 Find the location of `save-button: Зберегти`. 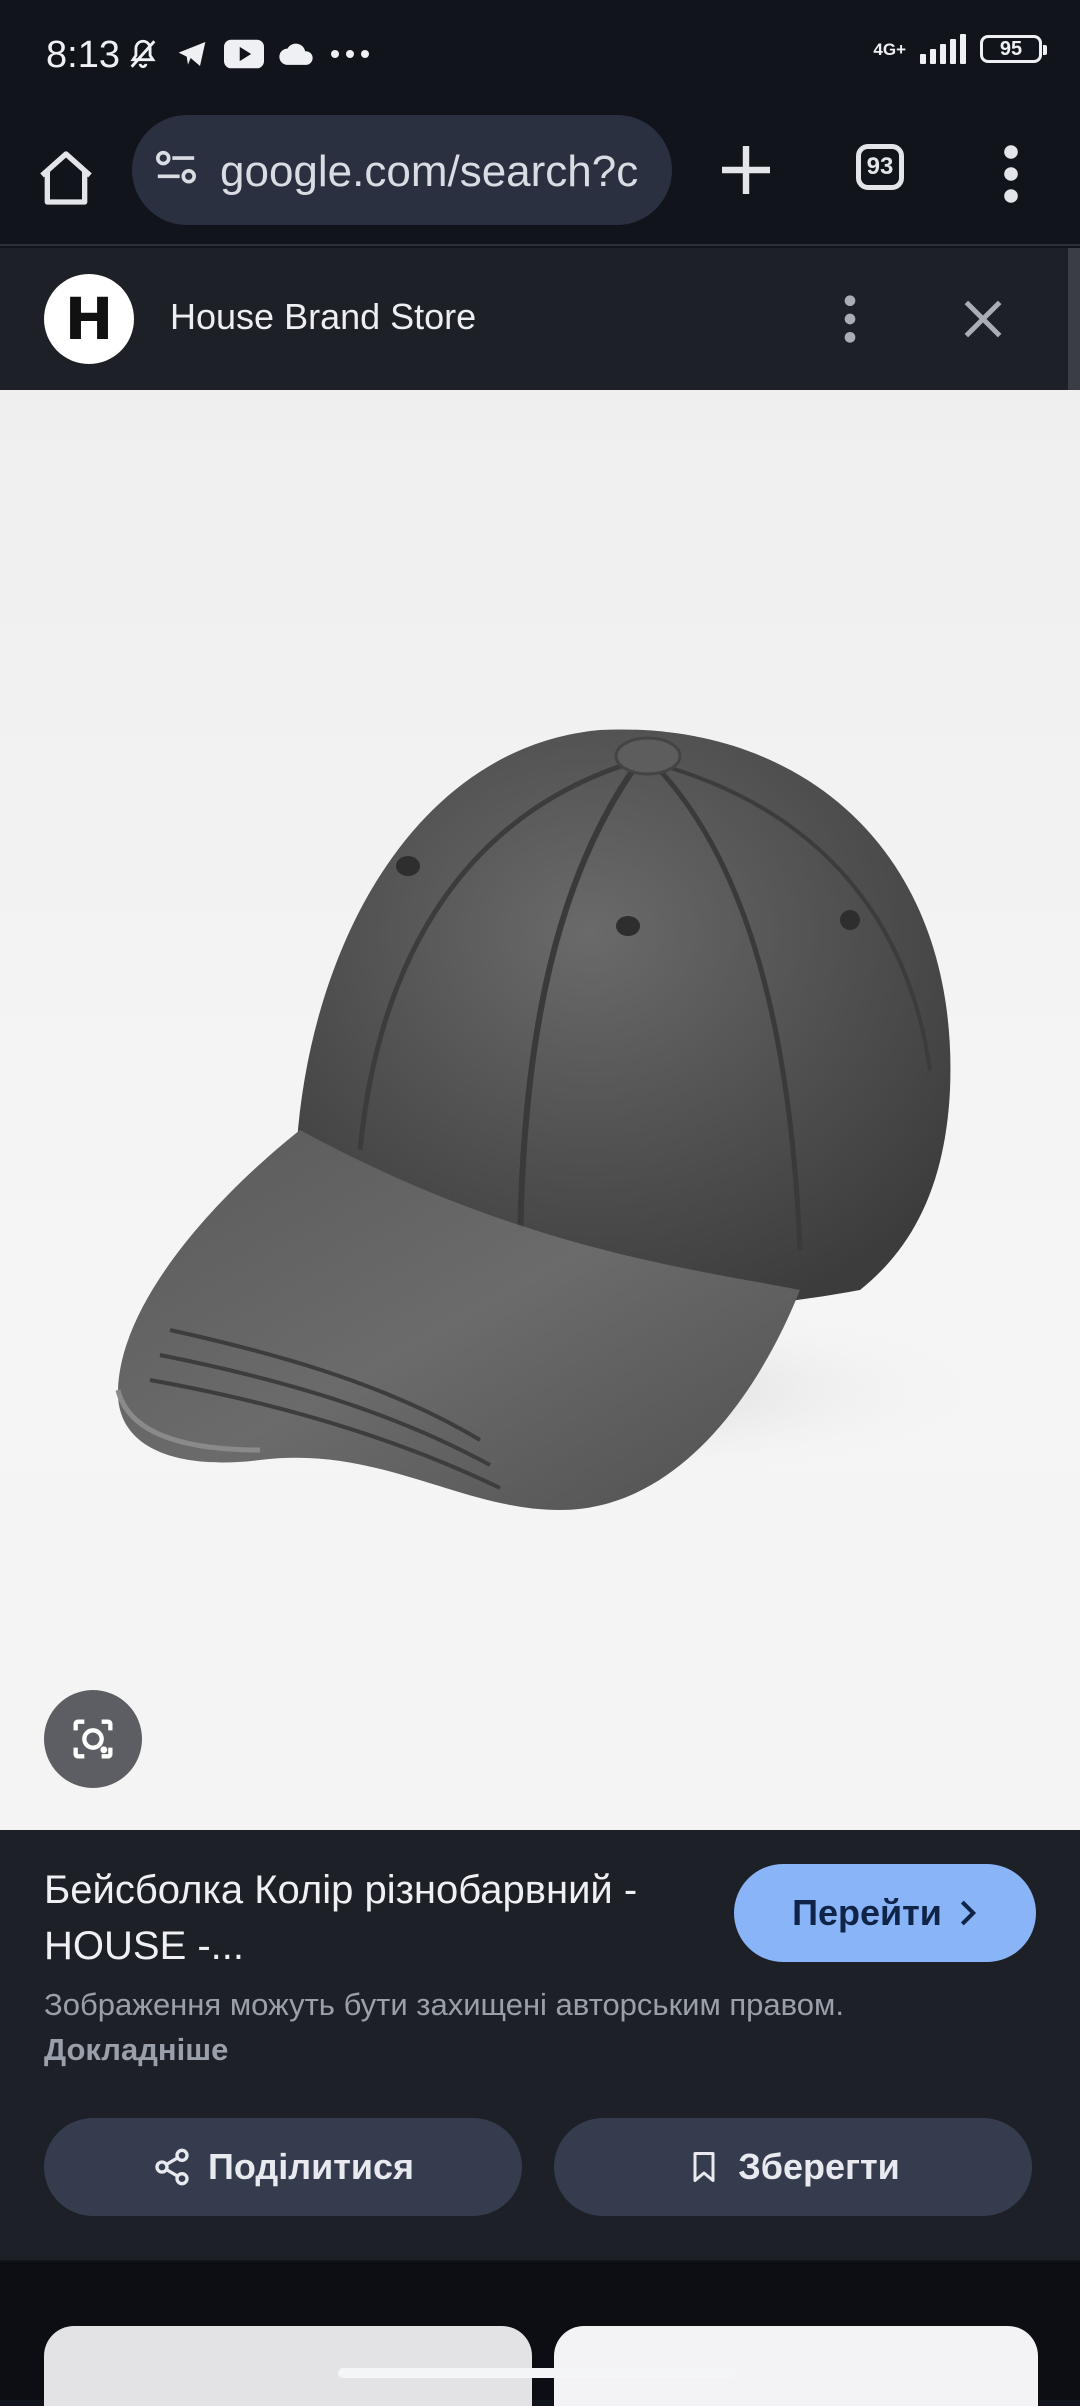

save-button: Зберегти is located at coordinates (793, 2167).